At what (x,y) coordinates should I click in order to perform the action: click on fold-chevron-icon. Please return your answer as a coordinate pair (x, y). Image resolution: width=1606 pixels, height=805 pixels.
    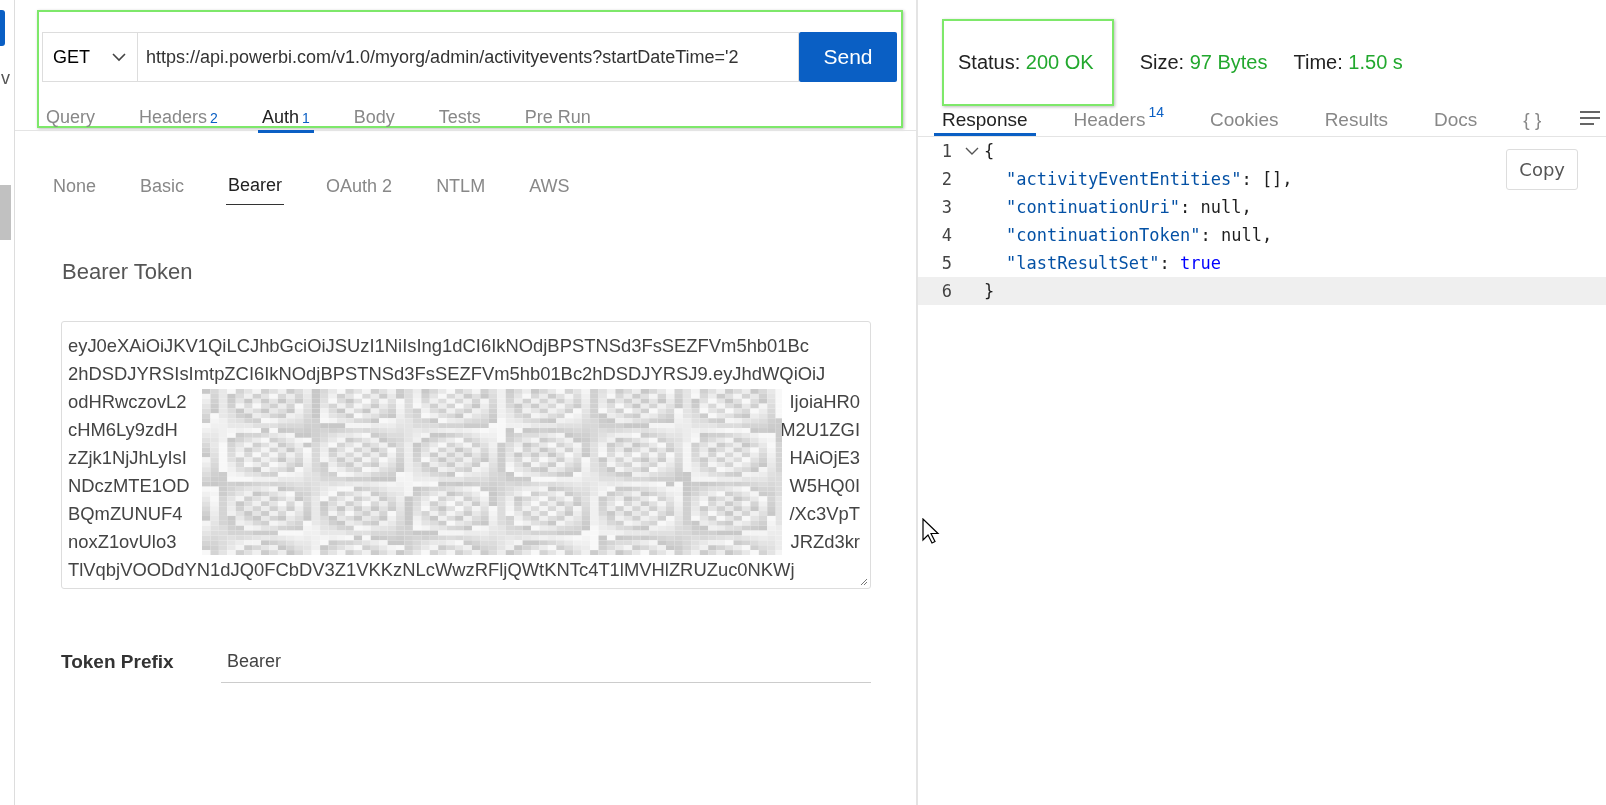
    Looking at the image, I should click on (972, 151).